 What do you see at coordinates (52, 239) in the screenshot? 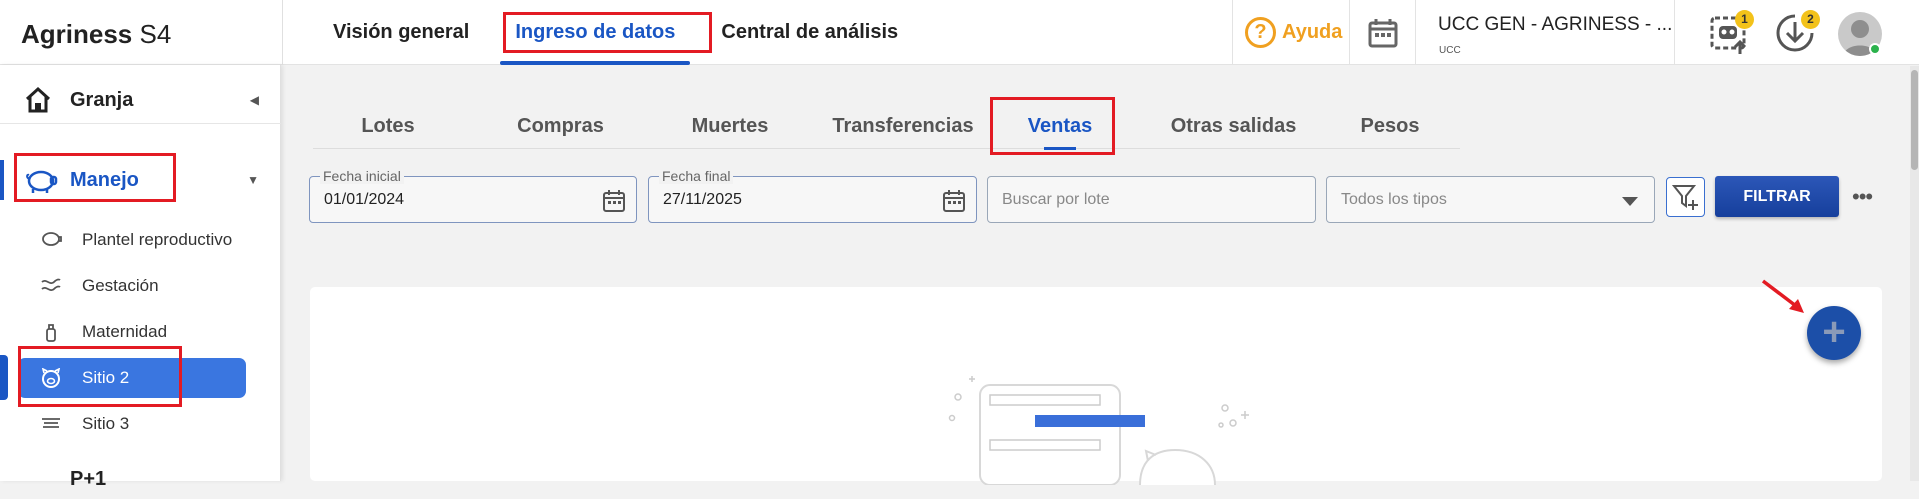
I see `sow-icon` at bounding box center [52, 239].